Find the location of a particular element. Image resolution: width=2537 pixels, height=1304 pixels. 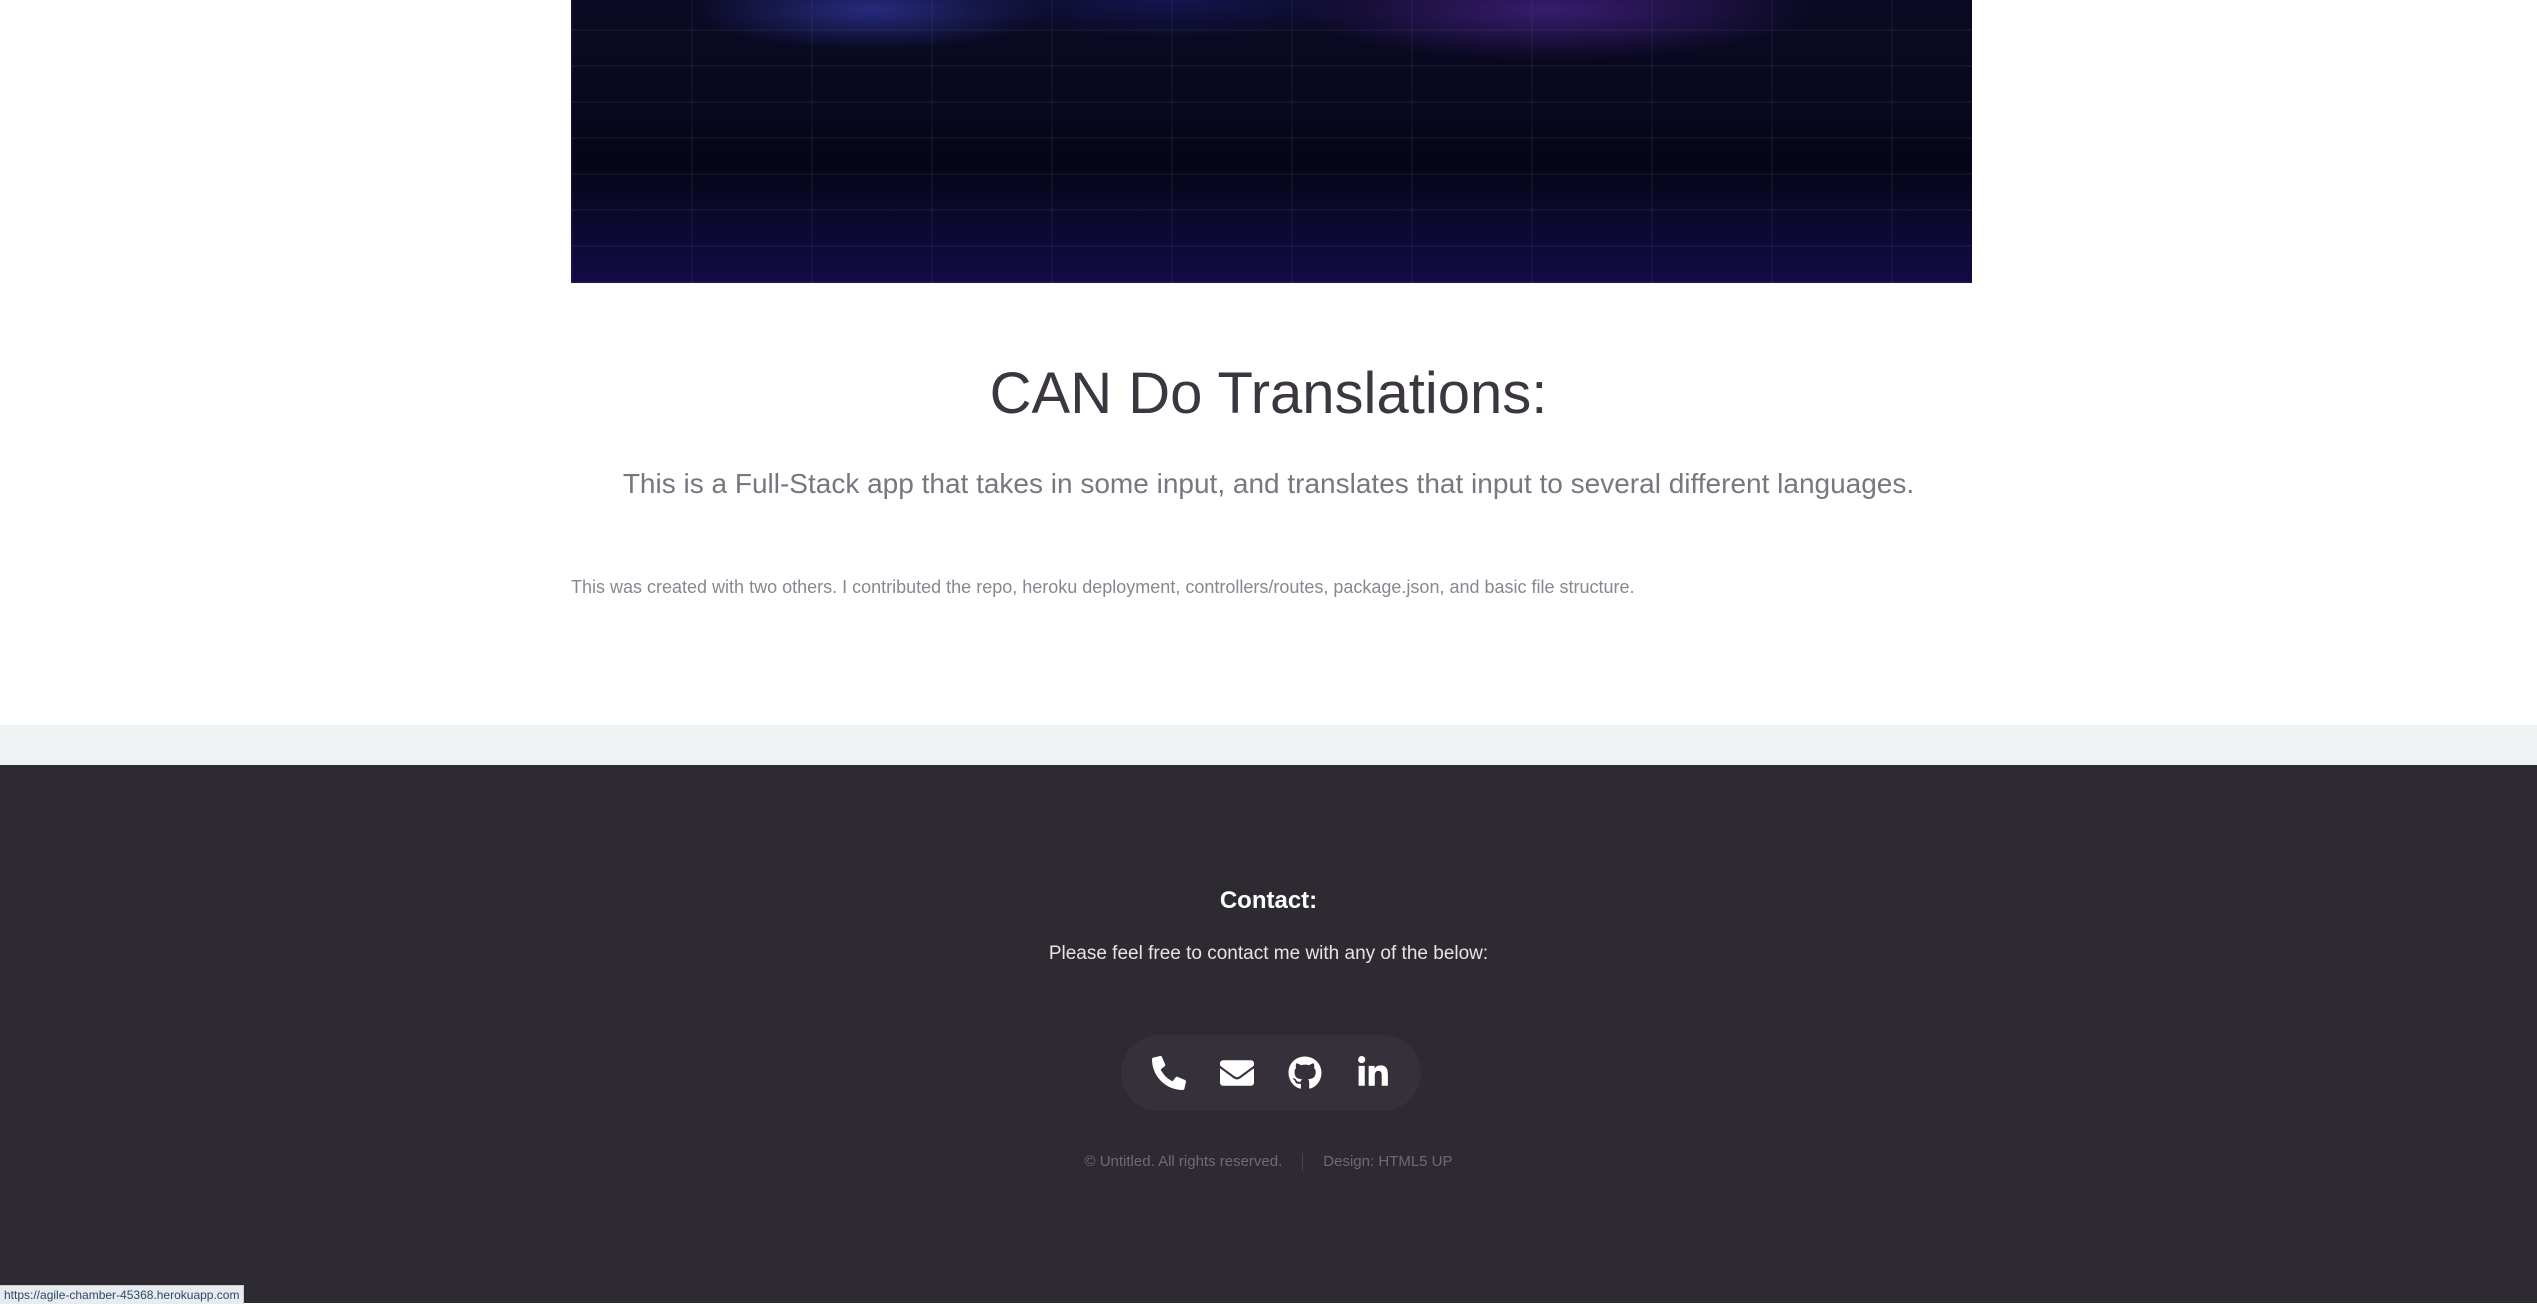

project-banner-image is located at coordinates (1271, 141).